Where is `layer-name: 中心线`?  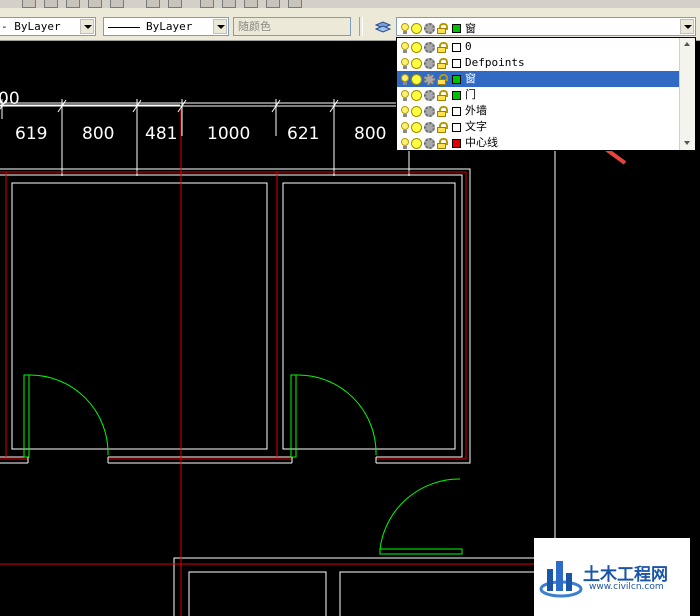 layer-name: 中心线 is located at coordinates (481, 142).